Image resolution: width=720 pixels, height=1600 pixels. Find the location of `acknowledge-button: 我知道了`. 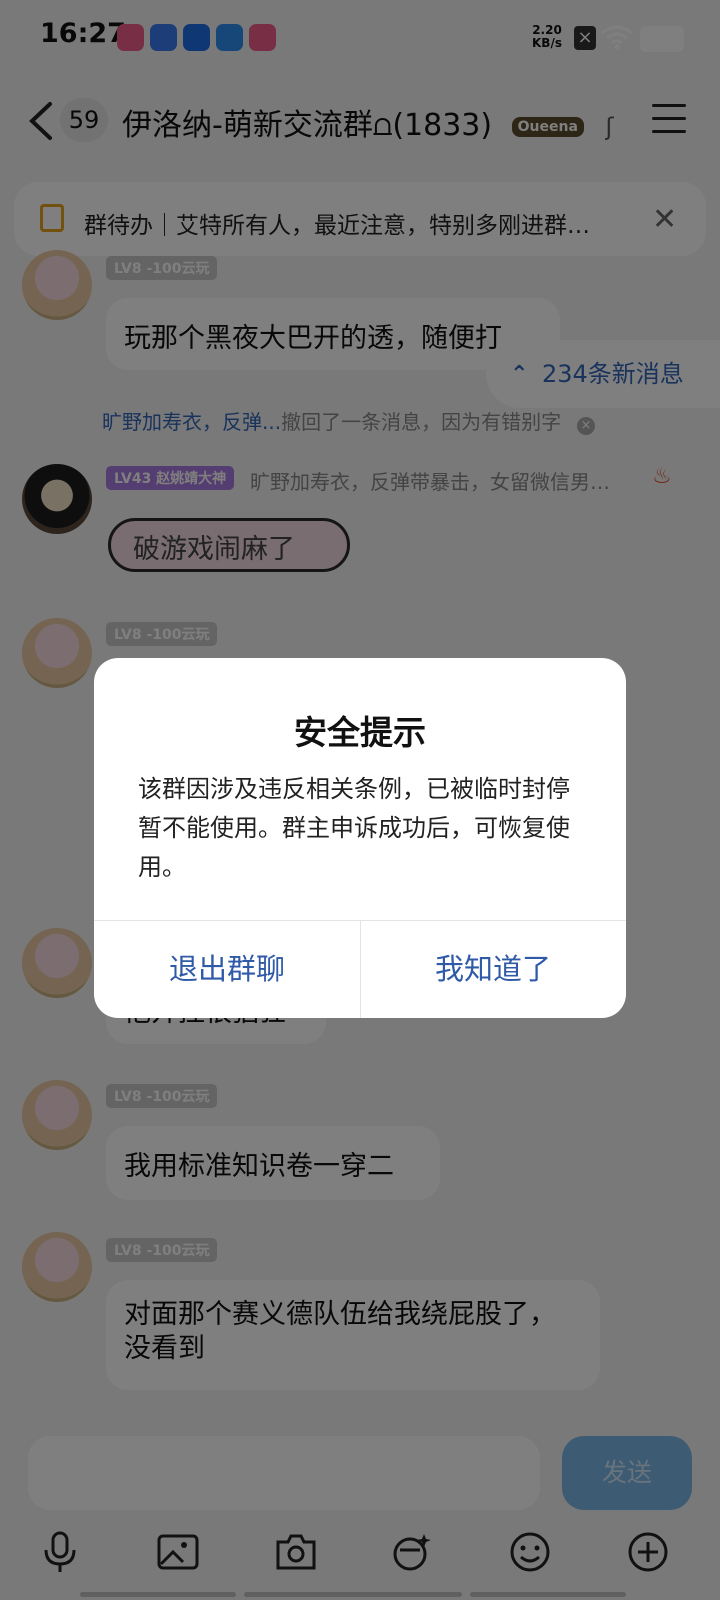

acknowledge-button: 我知道了 is located at coordinates (493, 969).